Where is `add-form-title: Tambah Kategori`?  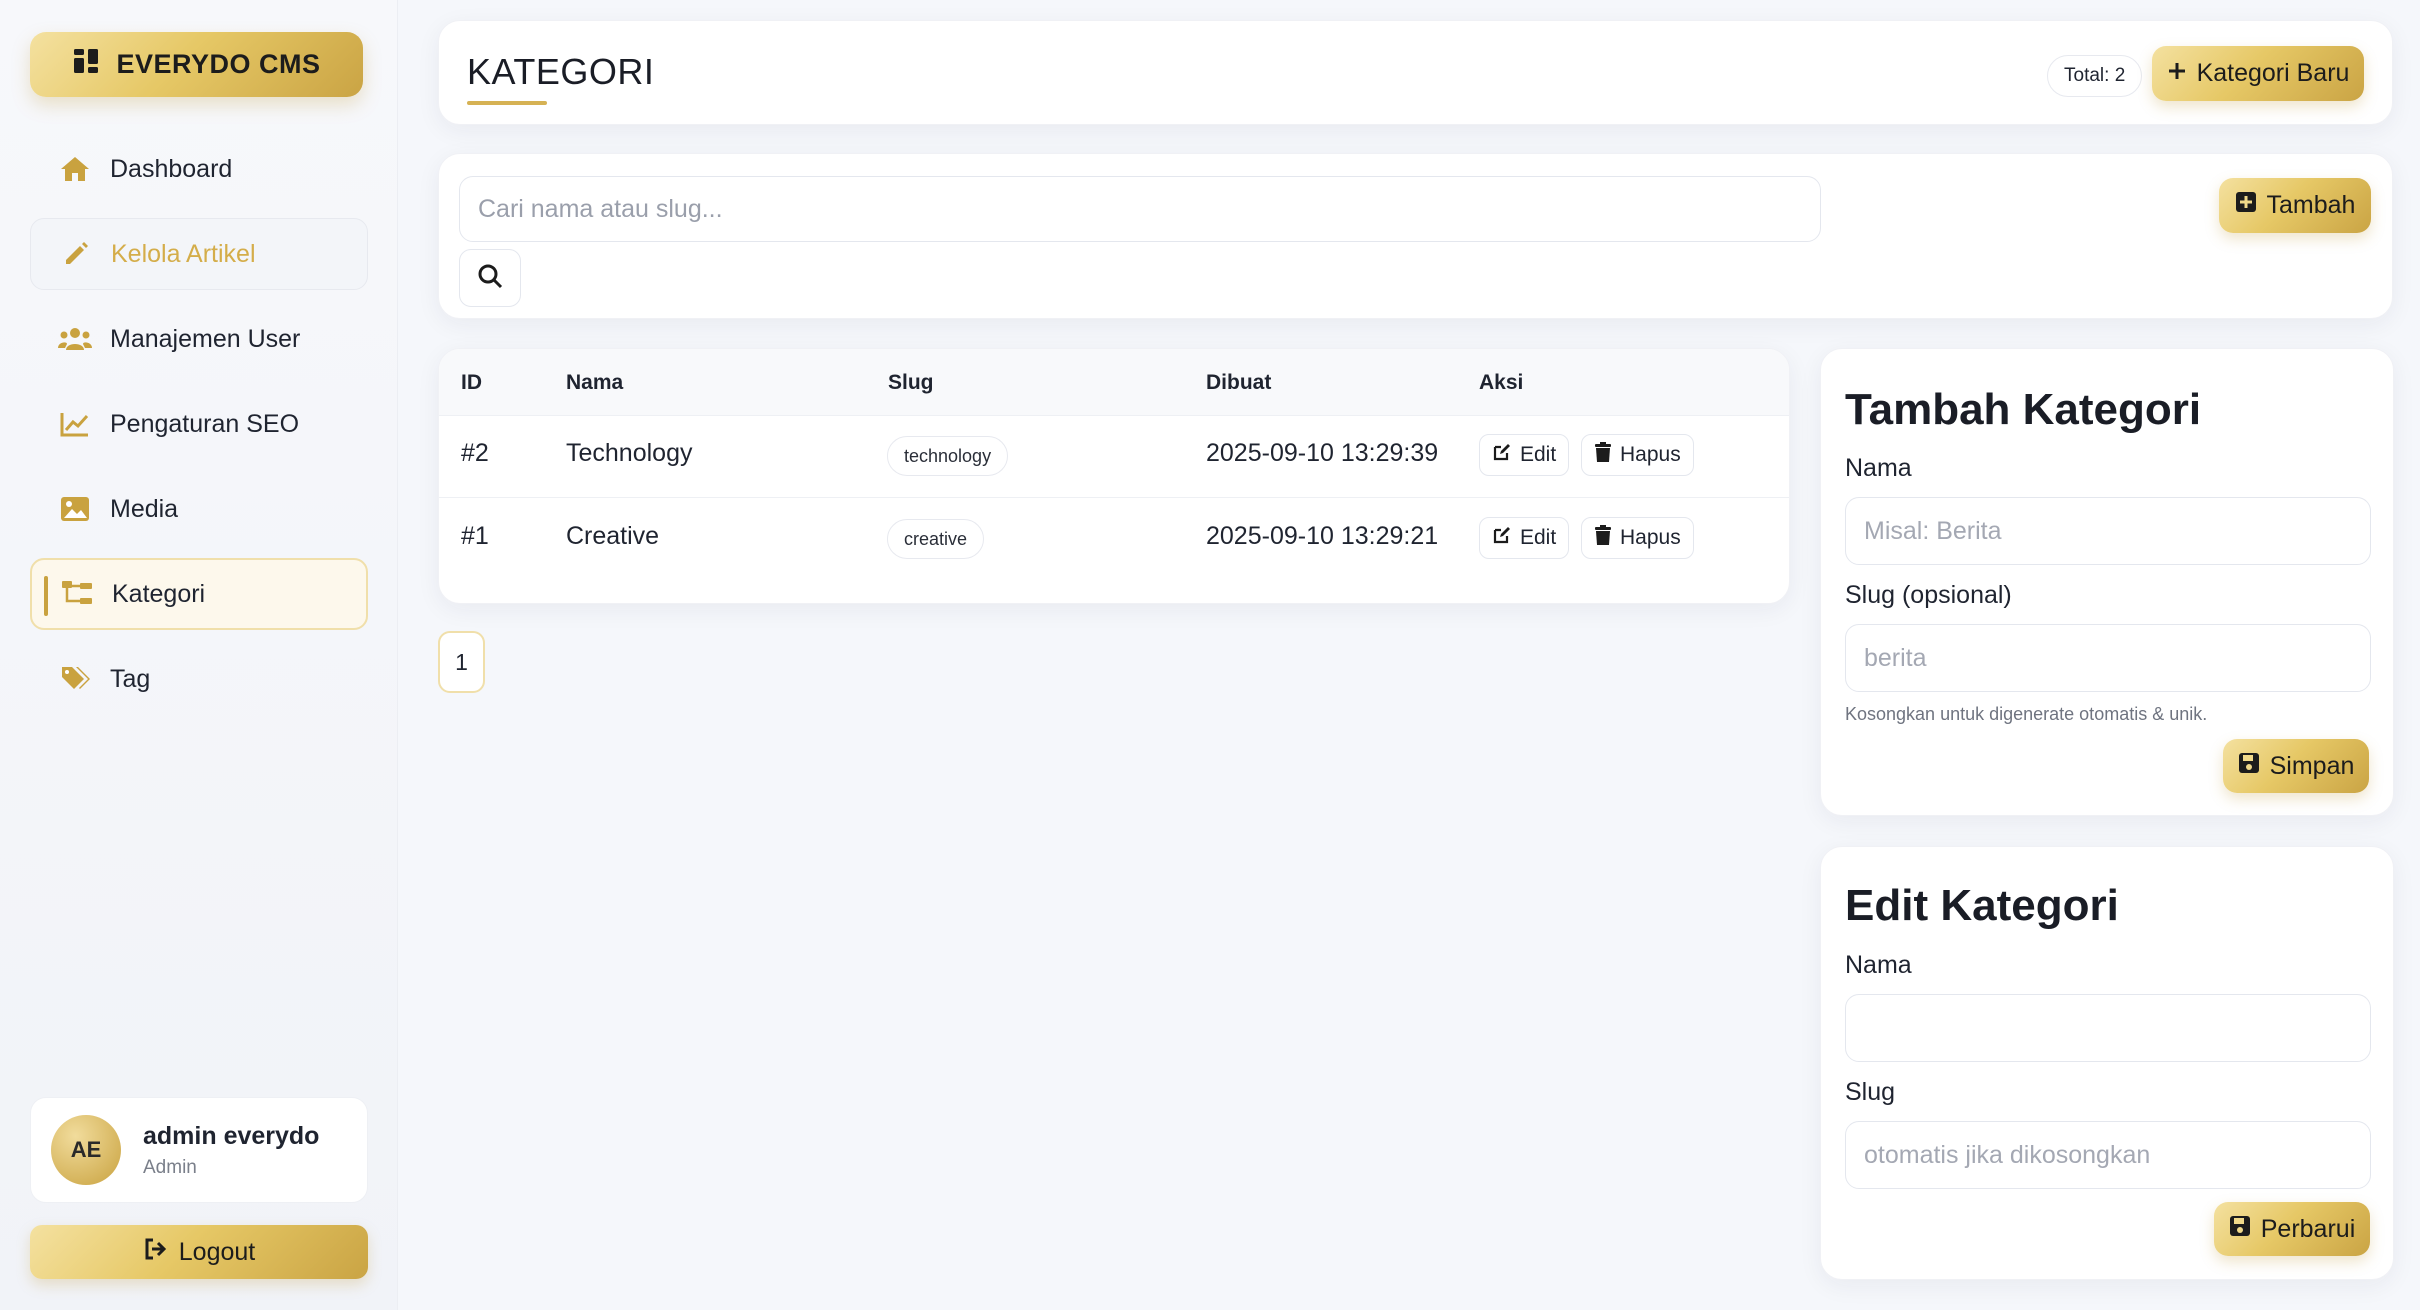 add-form-title: Tambah Kategori is located at coordinates (2023, 409).